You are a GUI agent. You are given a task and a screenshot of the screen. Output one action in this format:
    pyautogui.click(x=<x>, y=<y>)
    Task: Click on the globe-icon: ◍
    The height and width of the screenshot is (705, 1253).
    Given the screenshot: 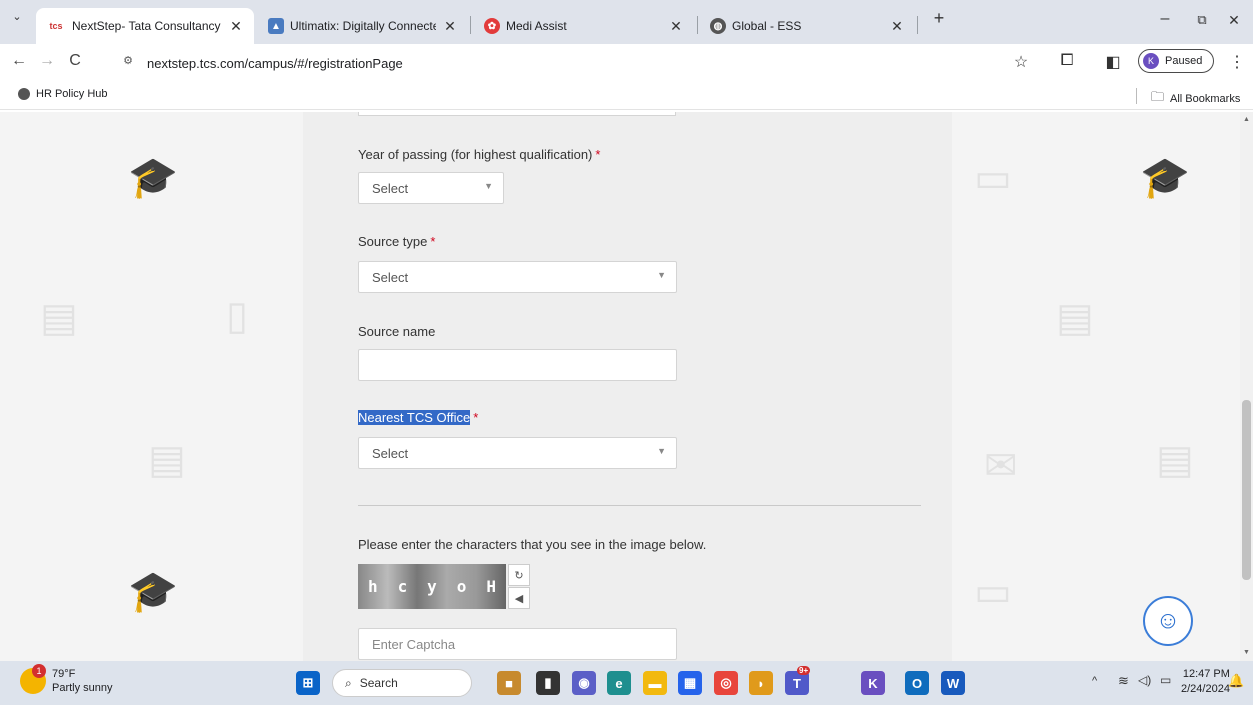 What is the action you would take?
    pyautogui.click(x=718, y=26)
    